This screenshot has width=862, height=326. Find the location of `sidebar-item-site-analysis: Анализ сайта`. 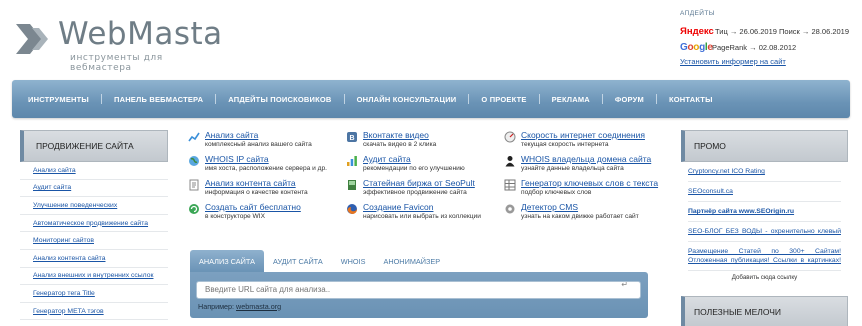

sidebar-item-site-analysis: Анализ сайта is located at coordinates (94, 171).